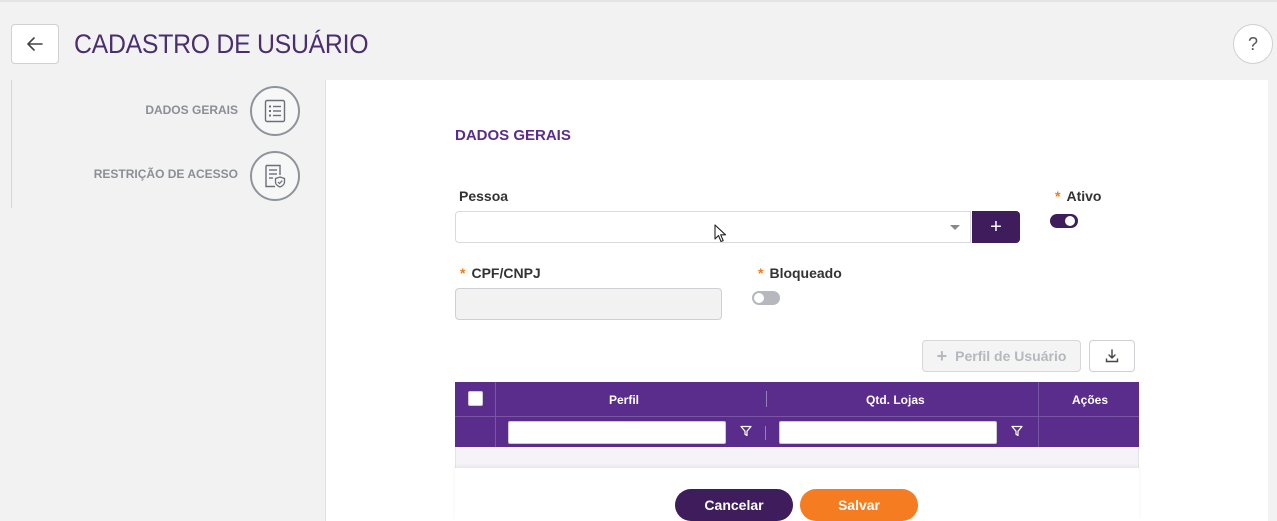 The height and width of the screenshot is (521, 1277). What do you see at coordinates (638, 1) in the screenshot?
I see `top-border` at bounding box center [638, 1].